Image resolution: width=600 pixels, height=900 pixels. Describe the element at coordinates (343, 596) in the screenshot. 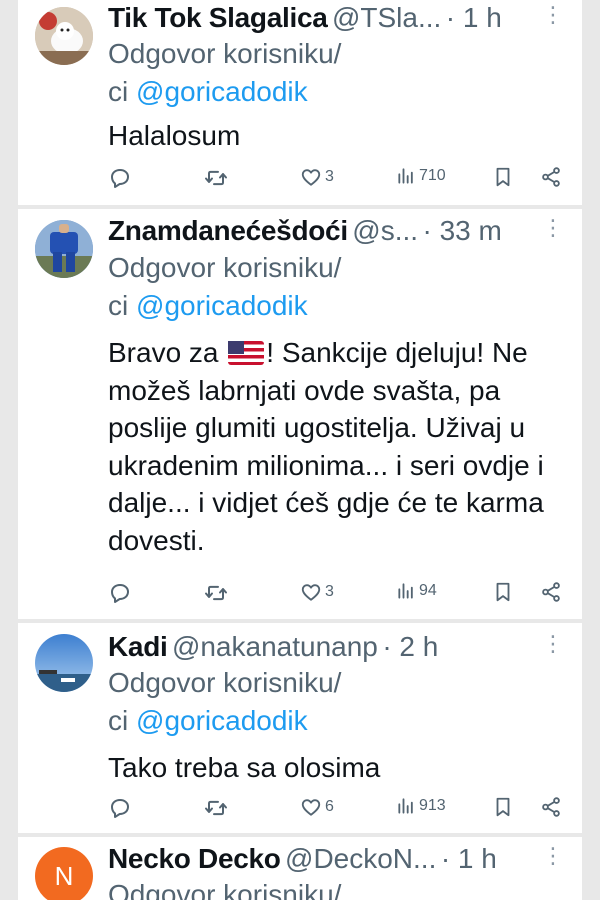

I see `action-bar: 3 94` at that location.